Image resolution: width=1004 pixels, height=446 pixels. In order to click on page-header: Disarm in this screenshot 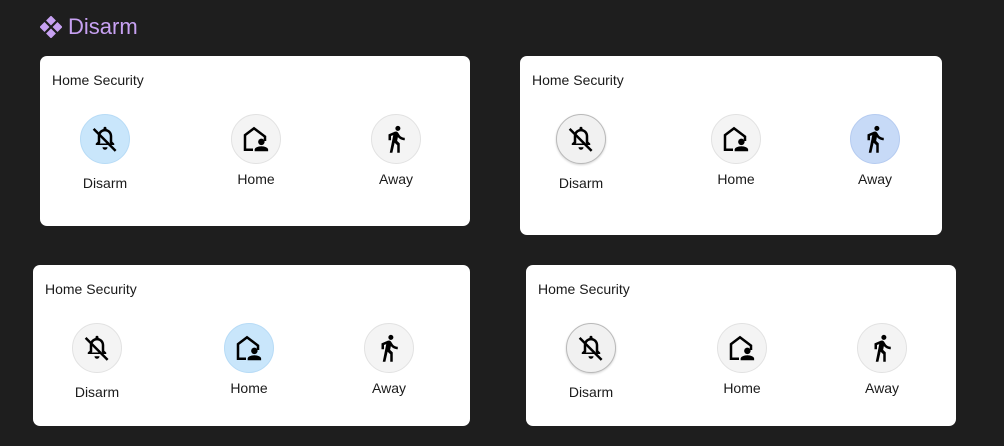, I will do `click(89, 27)`.